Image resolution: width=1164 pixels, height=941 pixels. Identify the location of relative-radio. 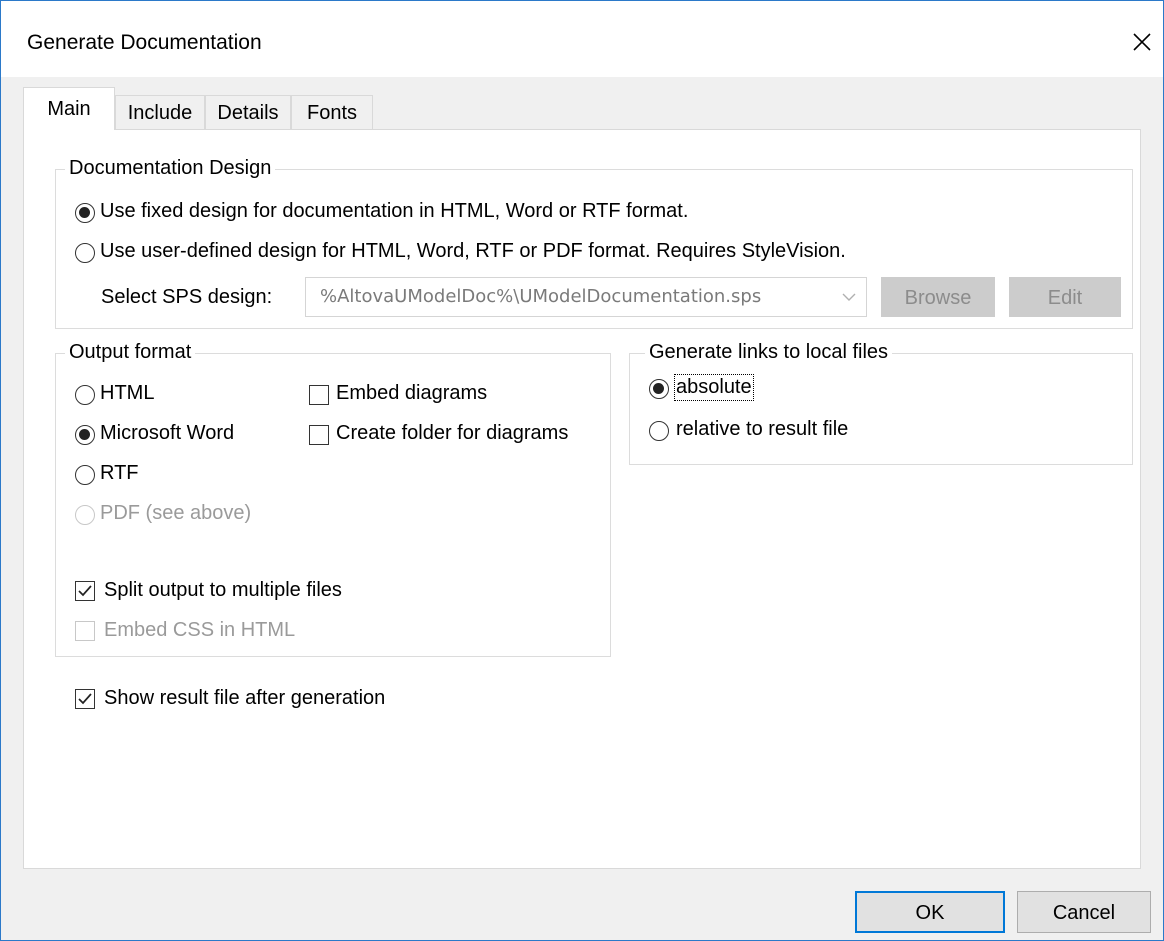
(659, 431).